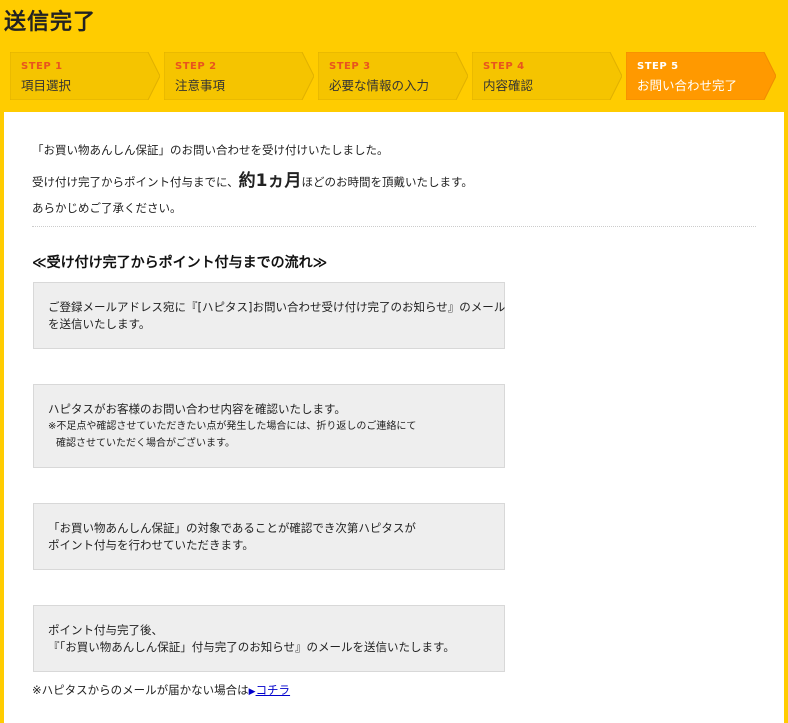 This screenshot has height=723, width=788. I want to click on link-arrow-icon: ▶, so click(252, 692).